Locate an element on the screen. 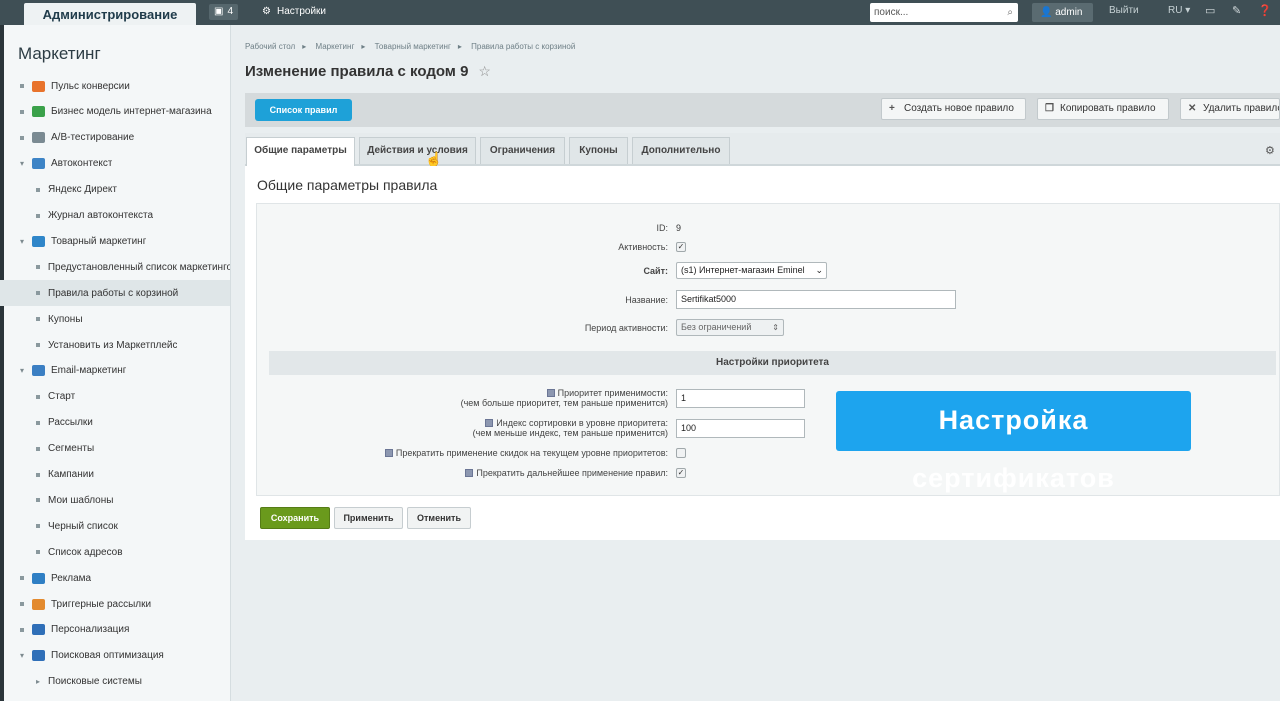  delete-rule-button: ✕ Удалить правило is located at coordinates (1230, 109).